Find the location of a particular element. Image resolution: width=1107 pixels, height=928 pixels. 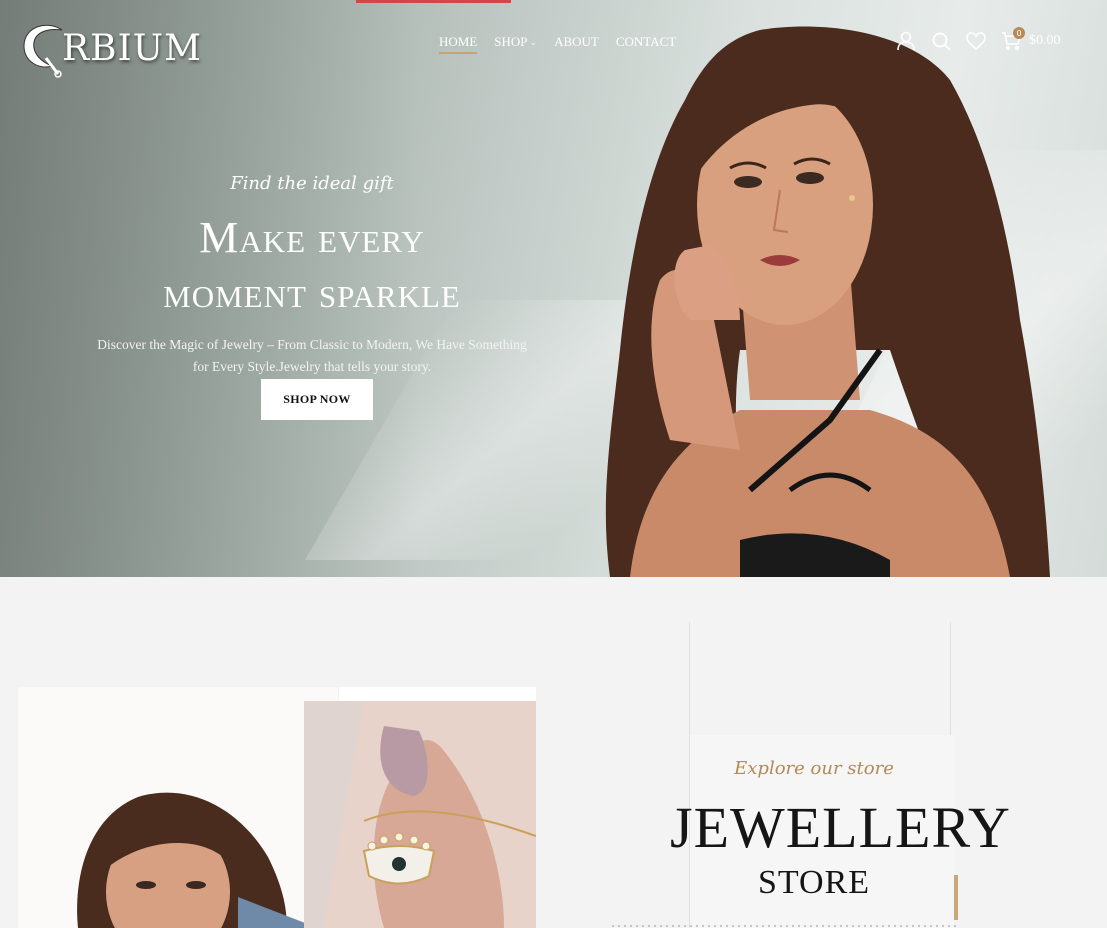

model-portrait-image is located at coordinates (178, 807).